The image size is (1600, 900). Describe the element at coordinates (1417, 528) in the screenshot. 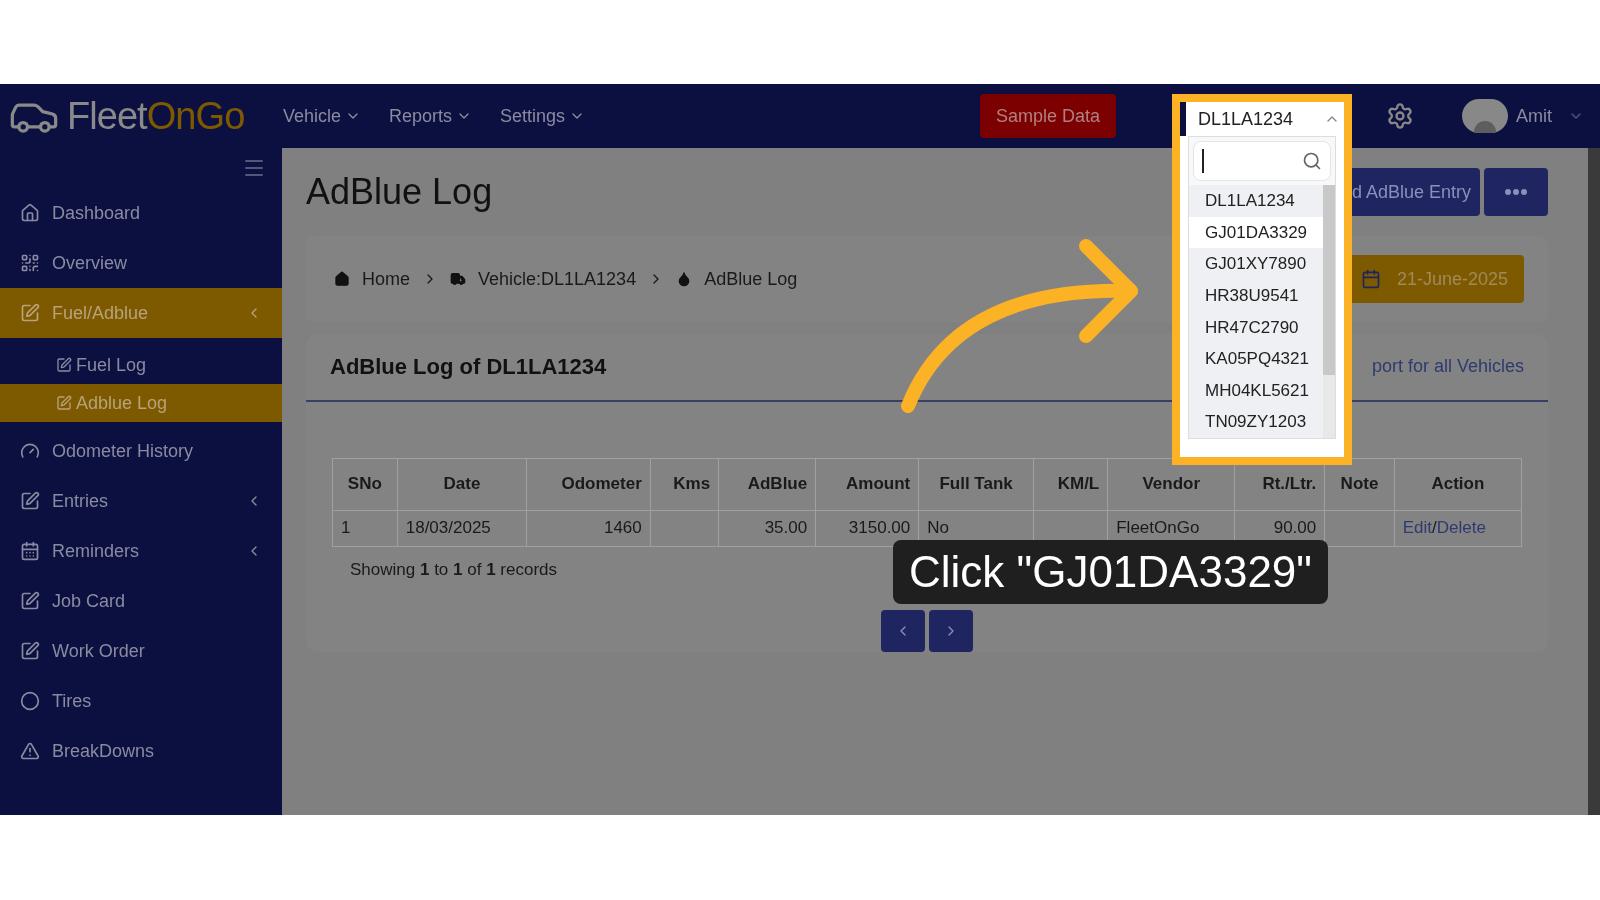

I see `edit-link: Edit` at that location.